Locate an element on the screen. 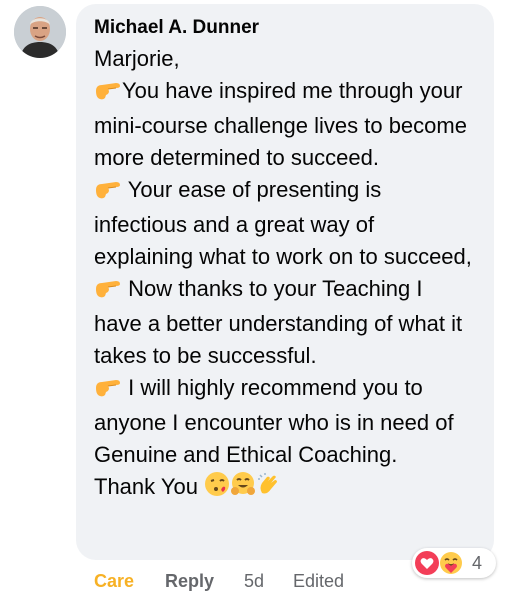  reply-button: Reply is located at coordinates (189, 581).